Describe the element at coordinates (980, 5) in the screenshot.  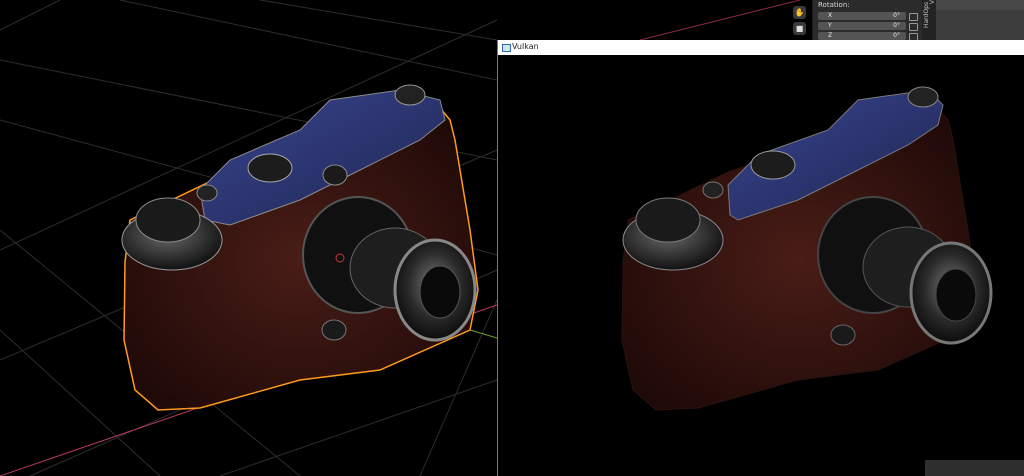
I see `right-editor-header` at that location.